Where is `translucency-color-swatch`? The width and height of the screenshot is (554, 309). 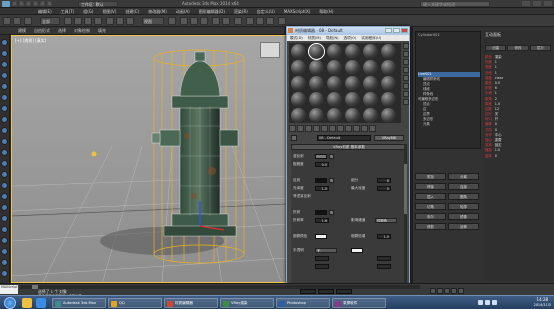 translucency-color-swatch is located at coordinates (357, 250).